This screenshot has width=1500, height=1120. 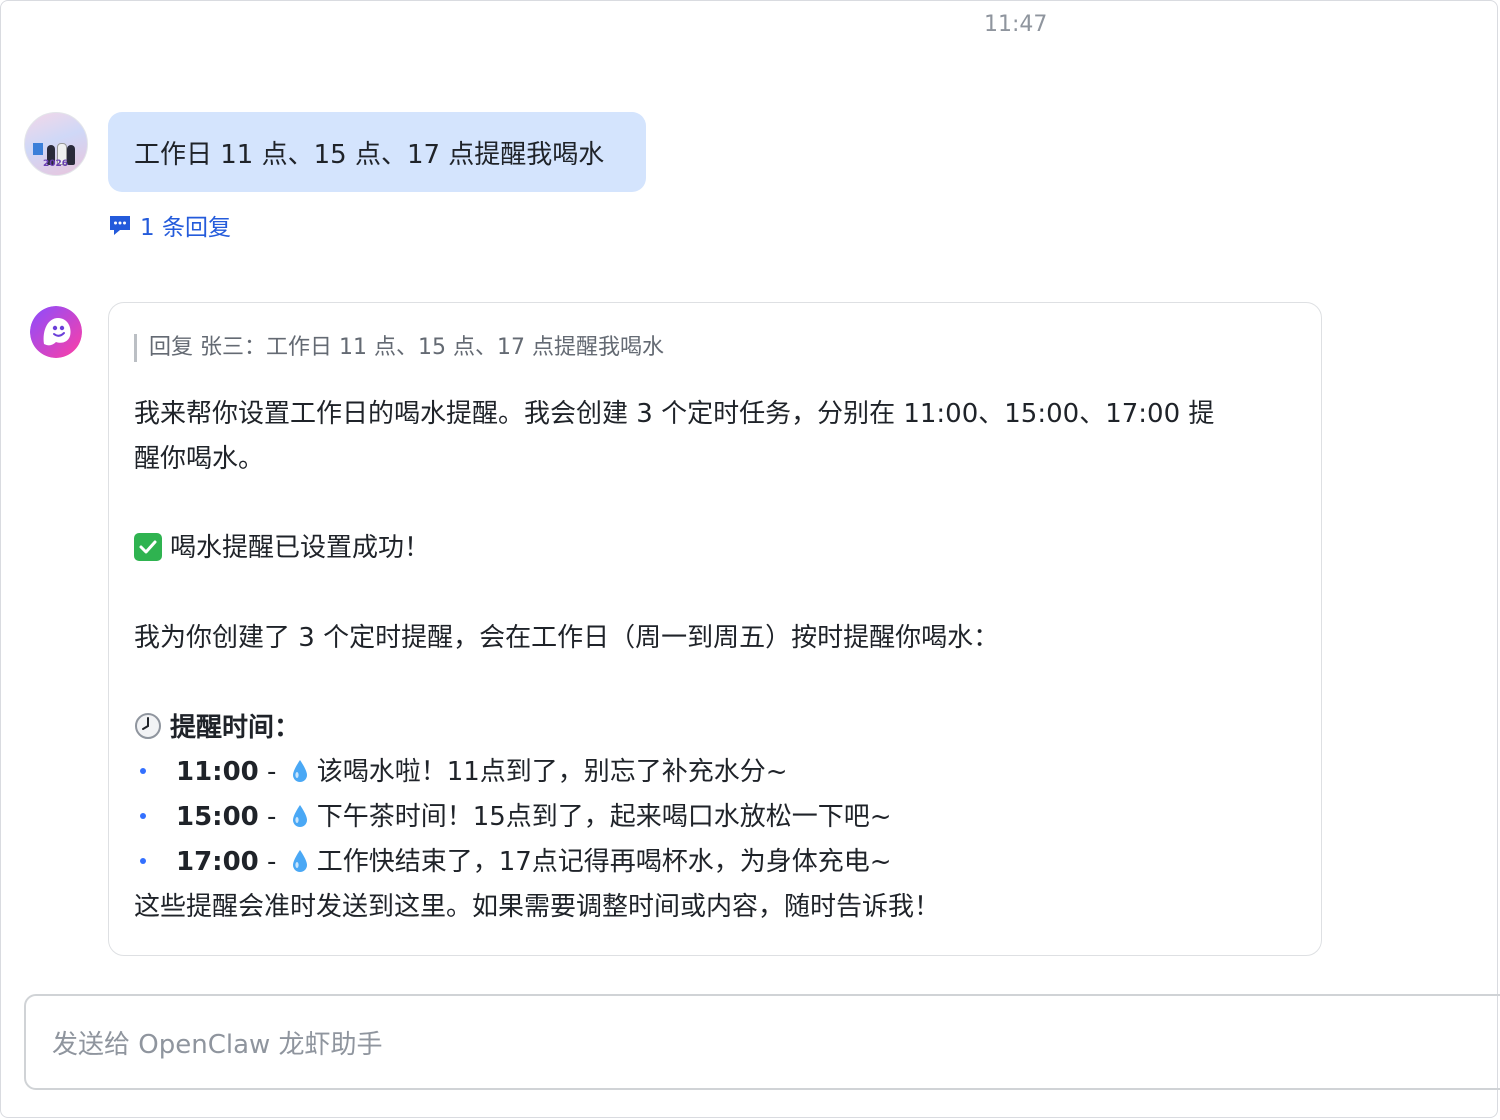 I want to click on reminder-item: 17:00 - 工作快结束了，17点记得再喝杯水，为身体充电~, so click(x=516, y=862).